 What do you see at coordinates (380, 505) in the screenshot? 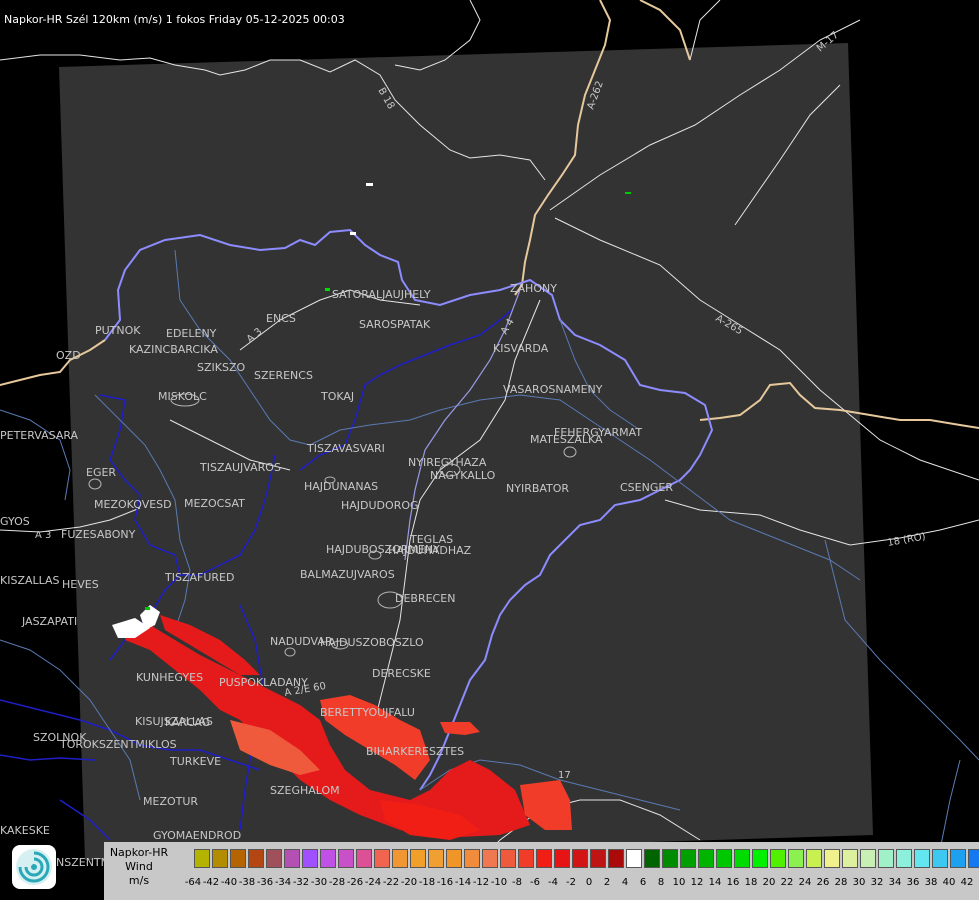
I see `place-label: HAJDUDOROG` at bounding box center [380, 505].